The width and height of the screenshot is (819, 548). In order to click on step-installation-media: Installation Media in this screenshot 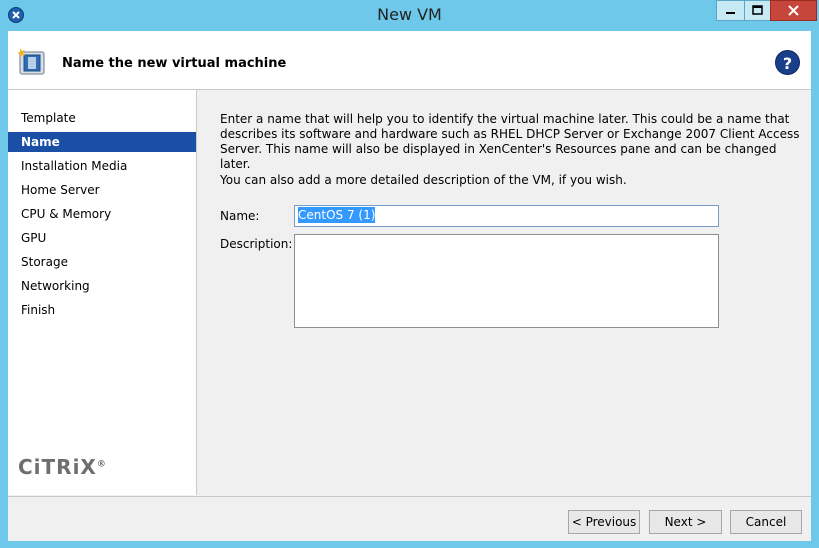, I will do `click(102, 166)`.